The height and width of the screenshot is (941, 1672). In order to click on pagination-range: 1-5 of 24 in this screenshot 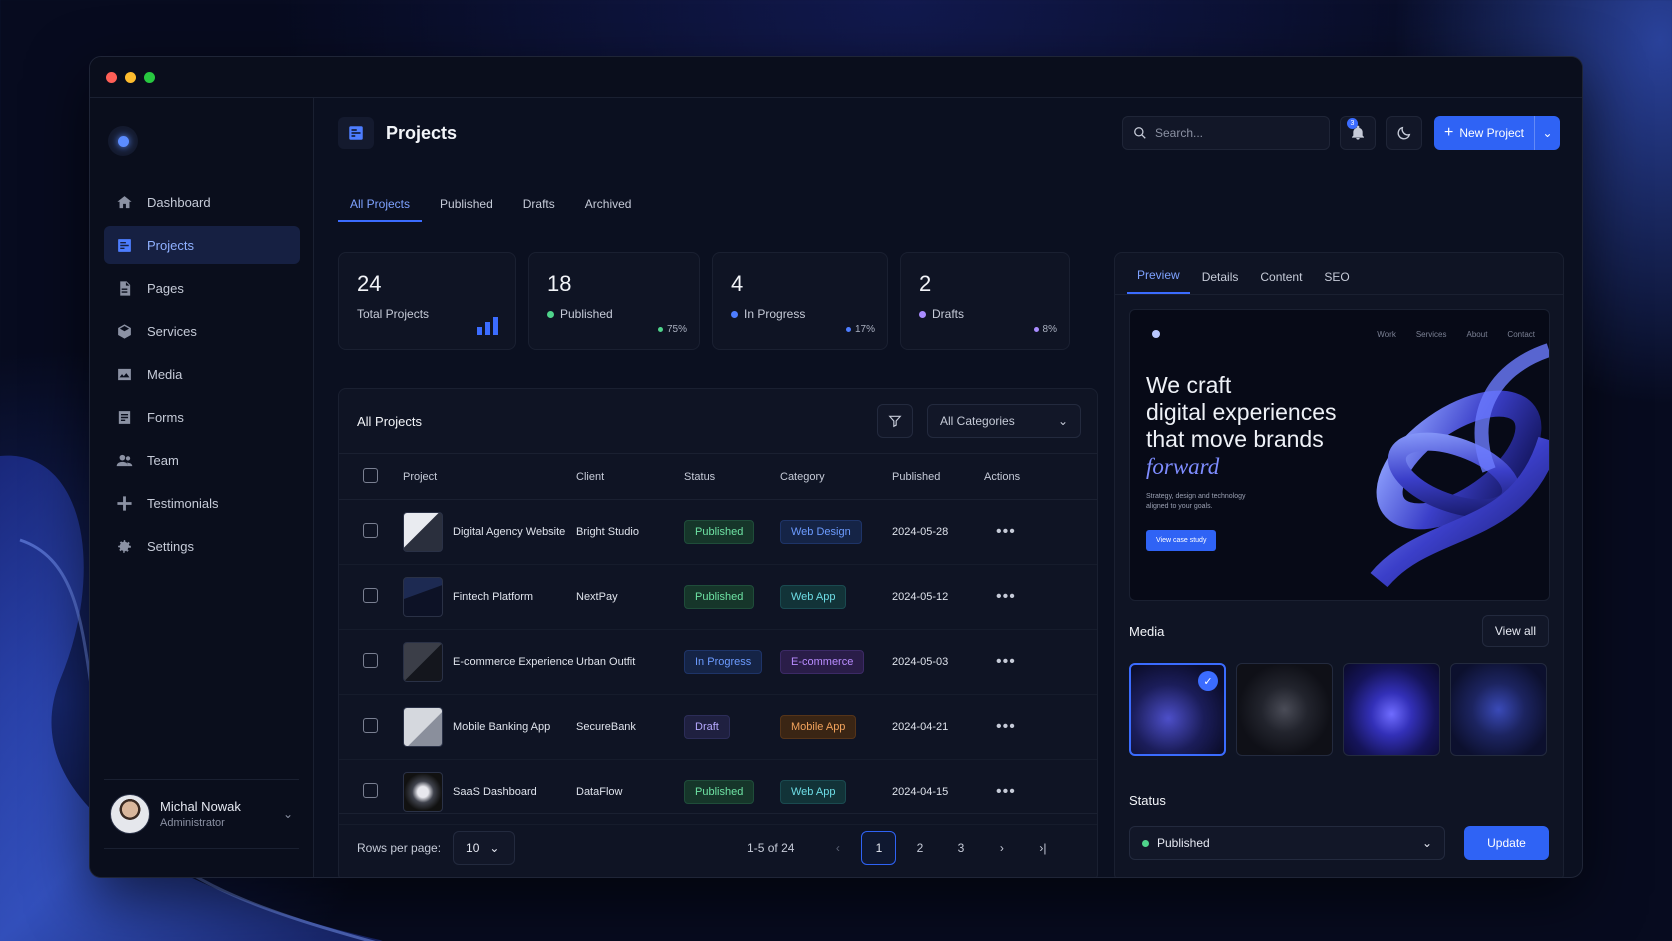, I will do `click(771, 847)`.